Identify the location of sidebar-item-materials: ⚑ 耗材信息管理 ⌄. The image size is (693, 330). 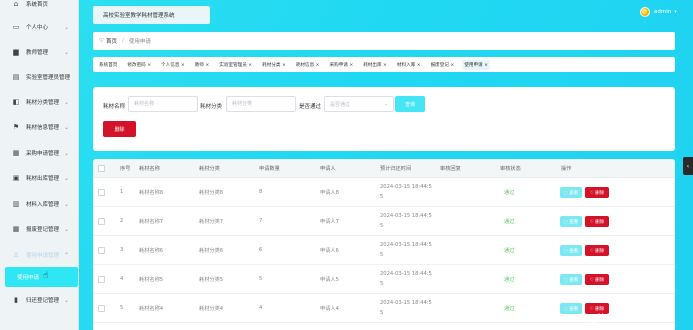
(39, 127).